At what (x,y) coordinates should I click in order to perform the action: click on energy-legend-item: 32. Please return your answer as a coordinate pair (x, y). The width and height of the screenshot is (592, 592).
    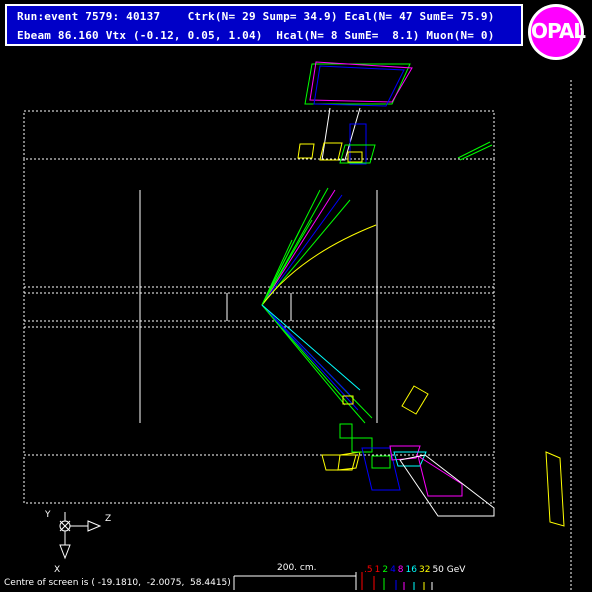
    Looking at the image, I should click on (424, 570).